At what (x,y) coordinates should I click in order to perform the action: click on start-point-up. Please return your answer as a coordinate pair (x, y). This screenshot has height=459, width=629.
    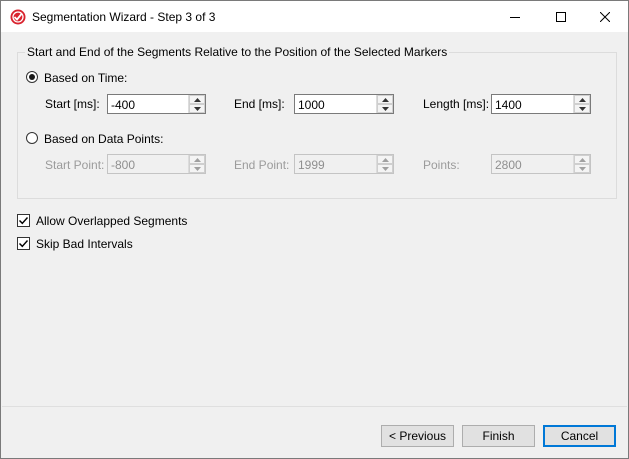
    Looking at the image, I should click on (197, 159).